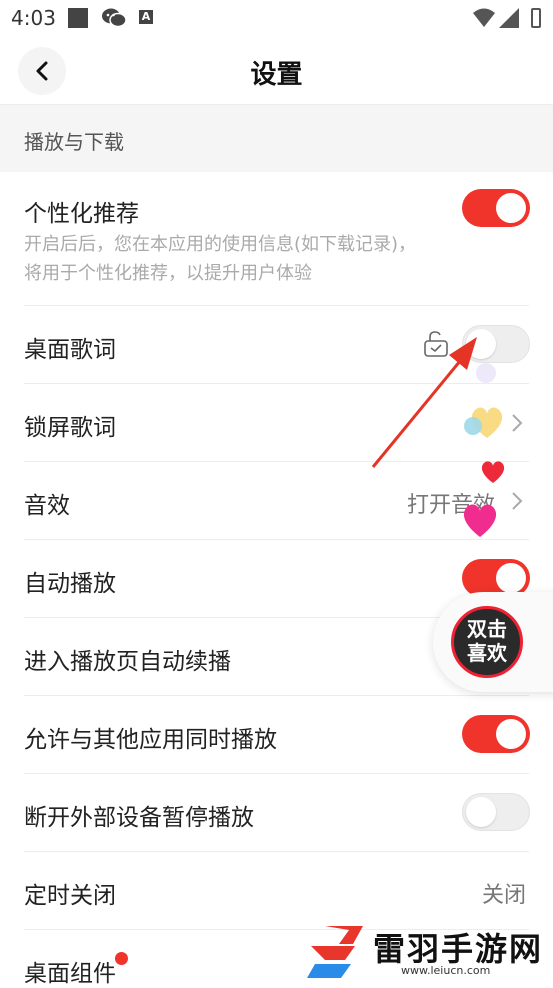 The height and width of the screenshot is (988, 553). I want to click on section-header: 播放与下载, so click(276, 138).